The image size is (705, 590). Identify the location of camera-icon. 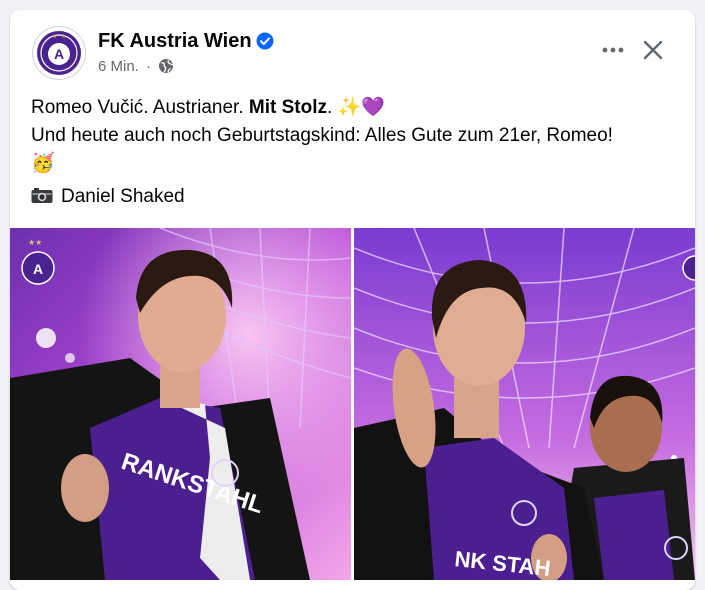
(42, 198).